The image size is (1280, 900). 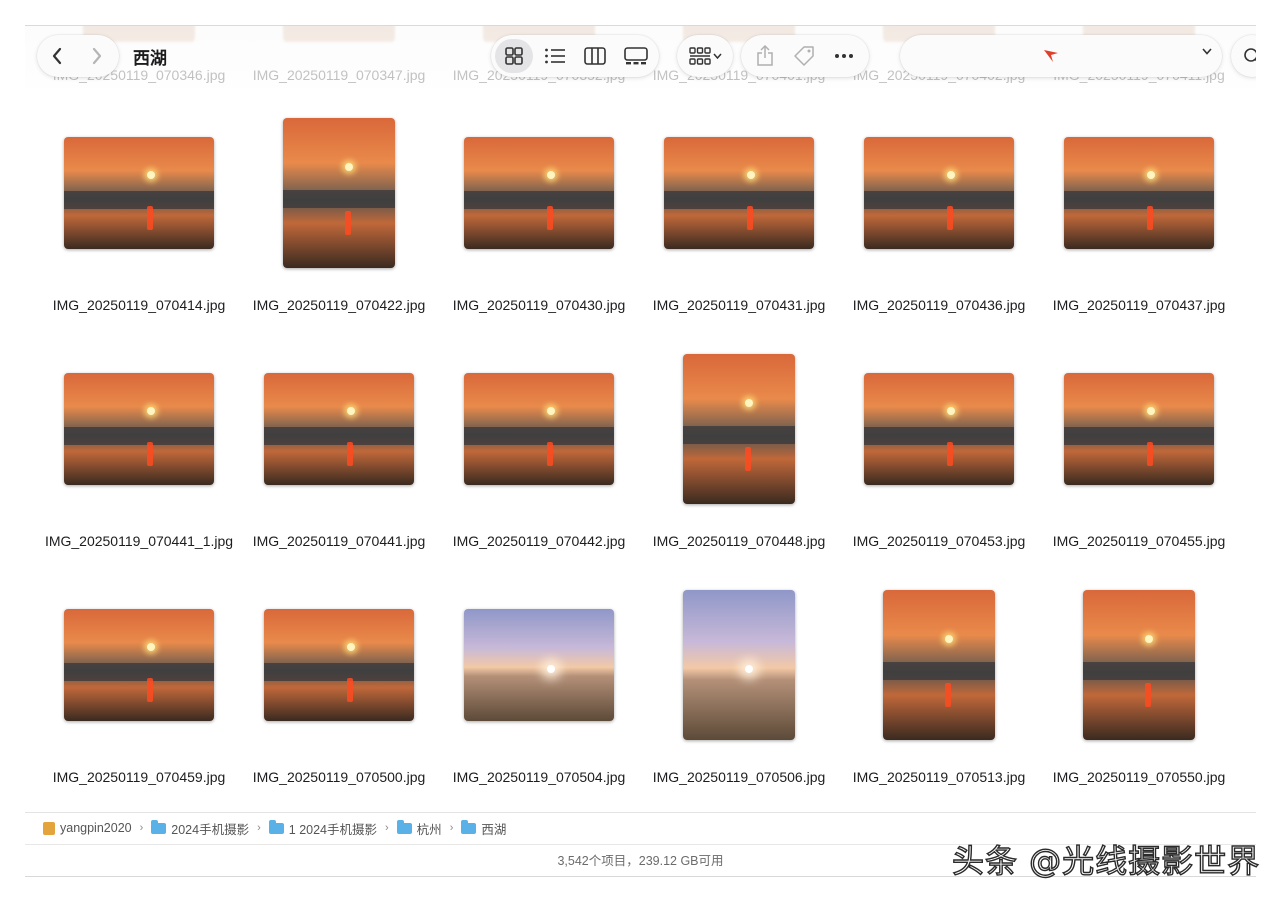 I want to click on group-by-button, so click(x=705, y=56).